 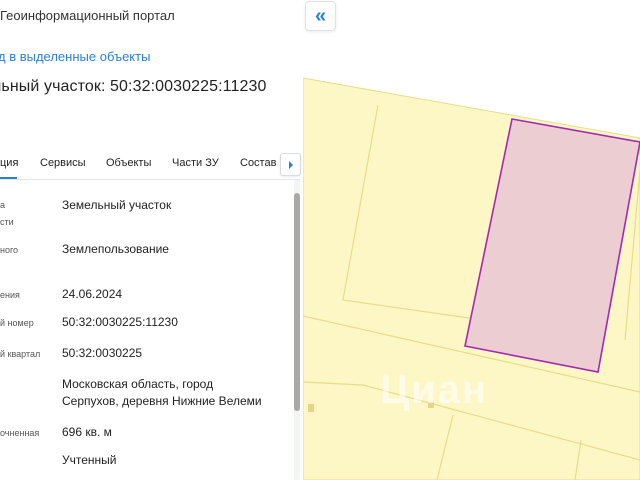 I want to click on info-label: й номер, so click(x=17, y=323).